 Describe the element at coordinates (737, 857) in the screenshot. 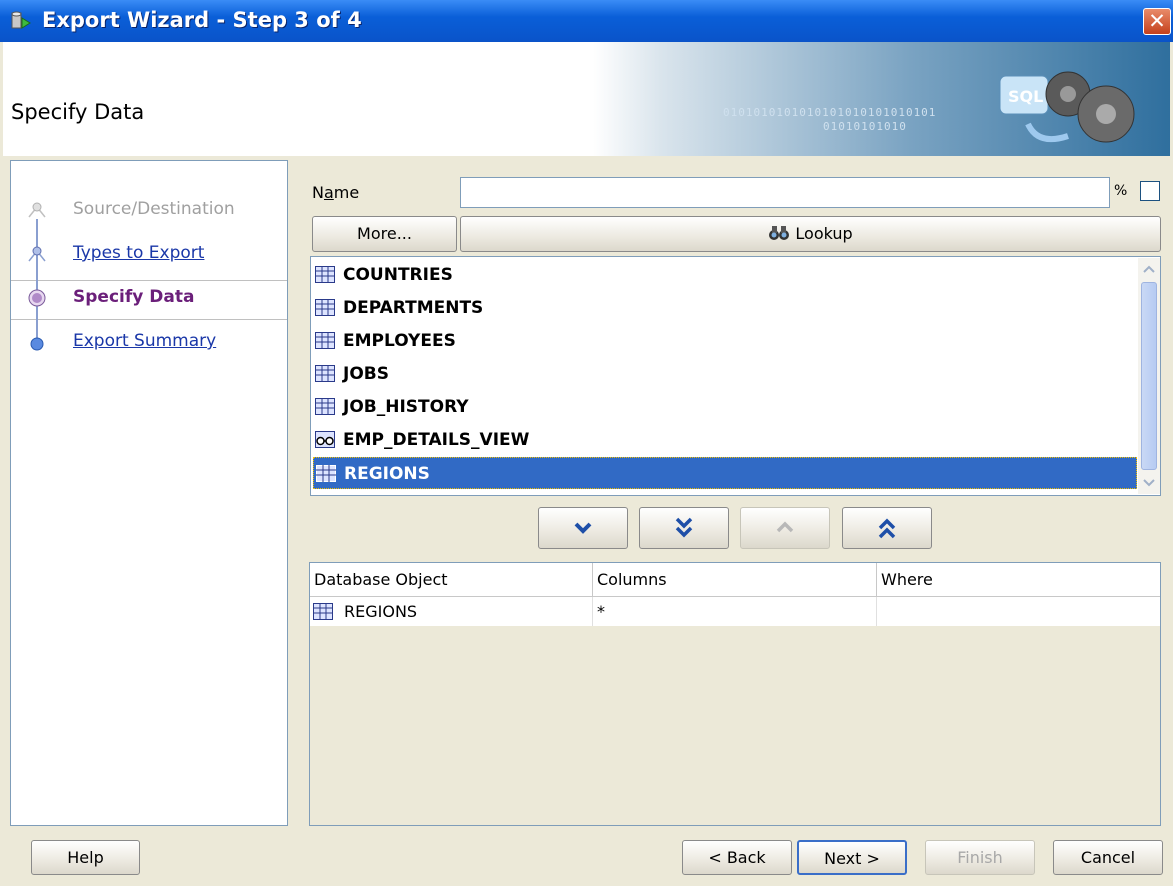

I see `back-button: < Back` at that location.